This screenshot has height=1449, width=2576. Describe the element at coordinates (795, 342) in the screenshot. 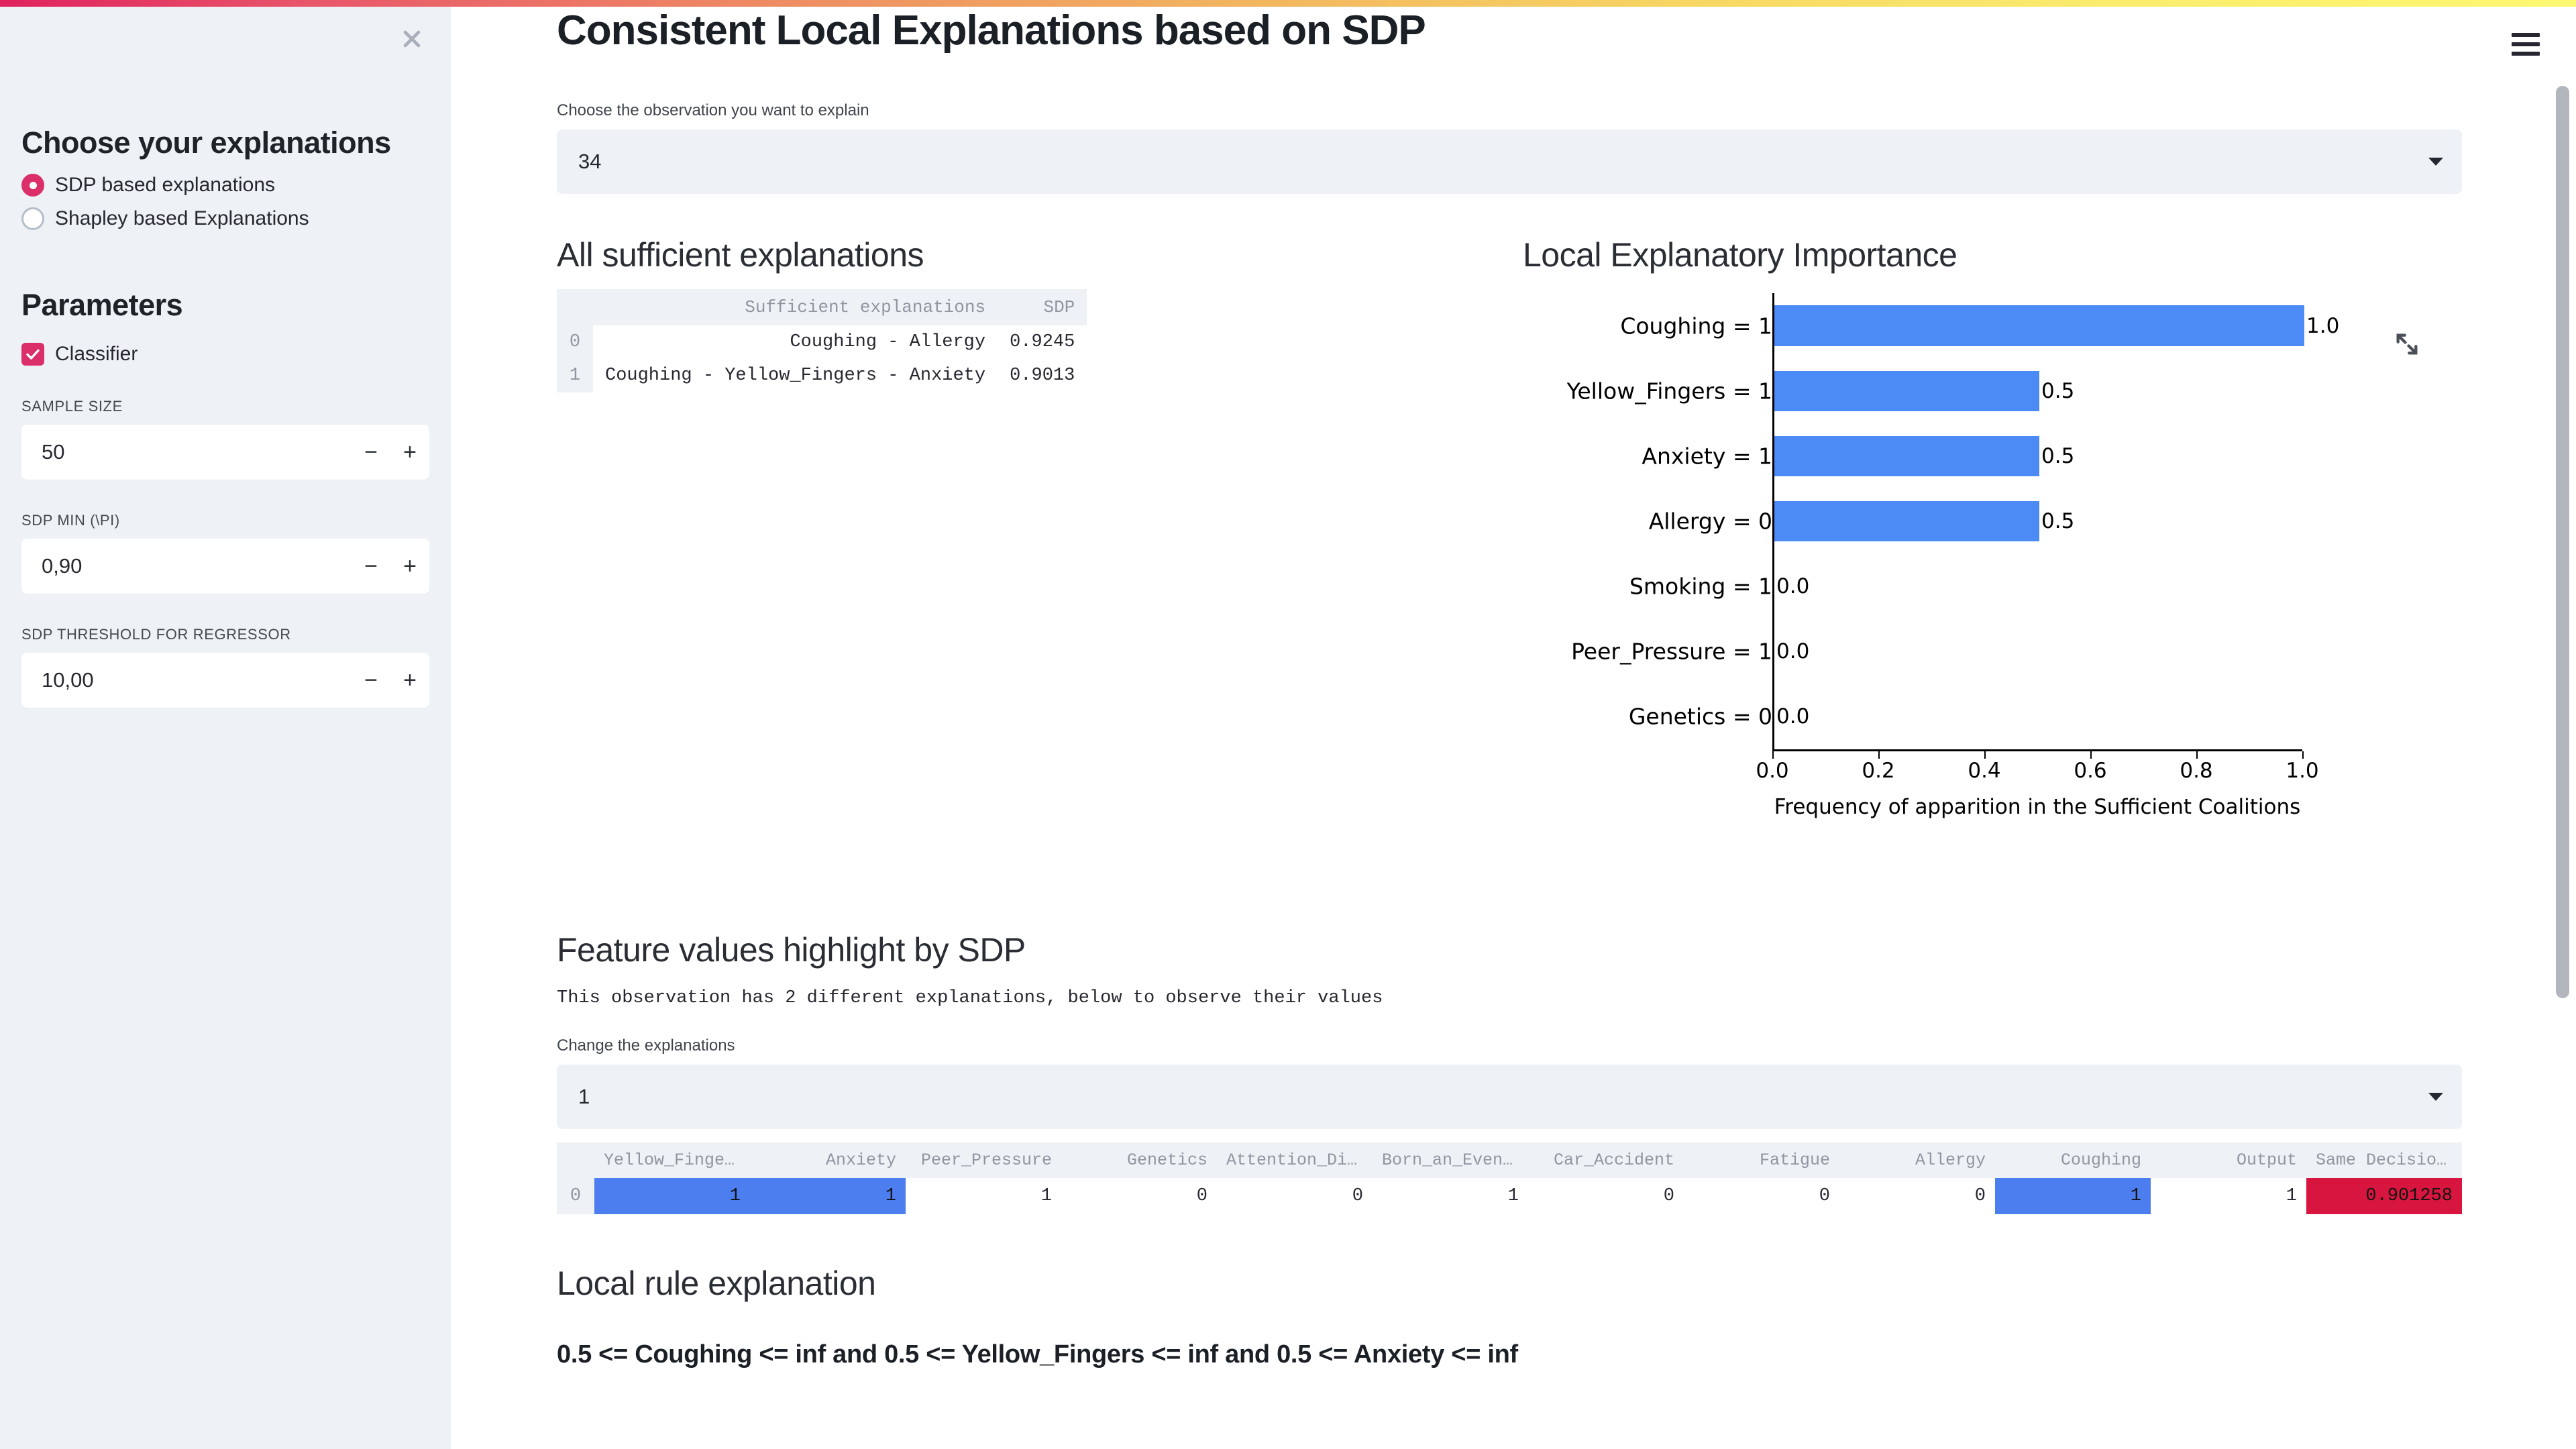

I see `cell-explanation: Coughing - Allergy` at that location.